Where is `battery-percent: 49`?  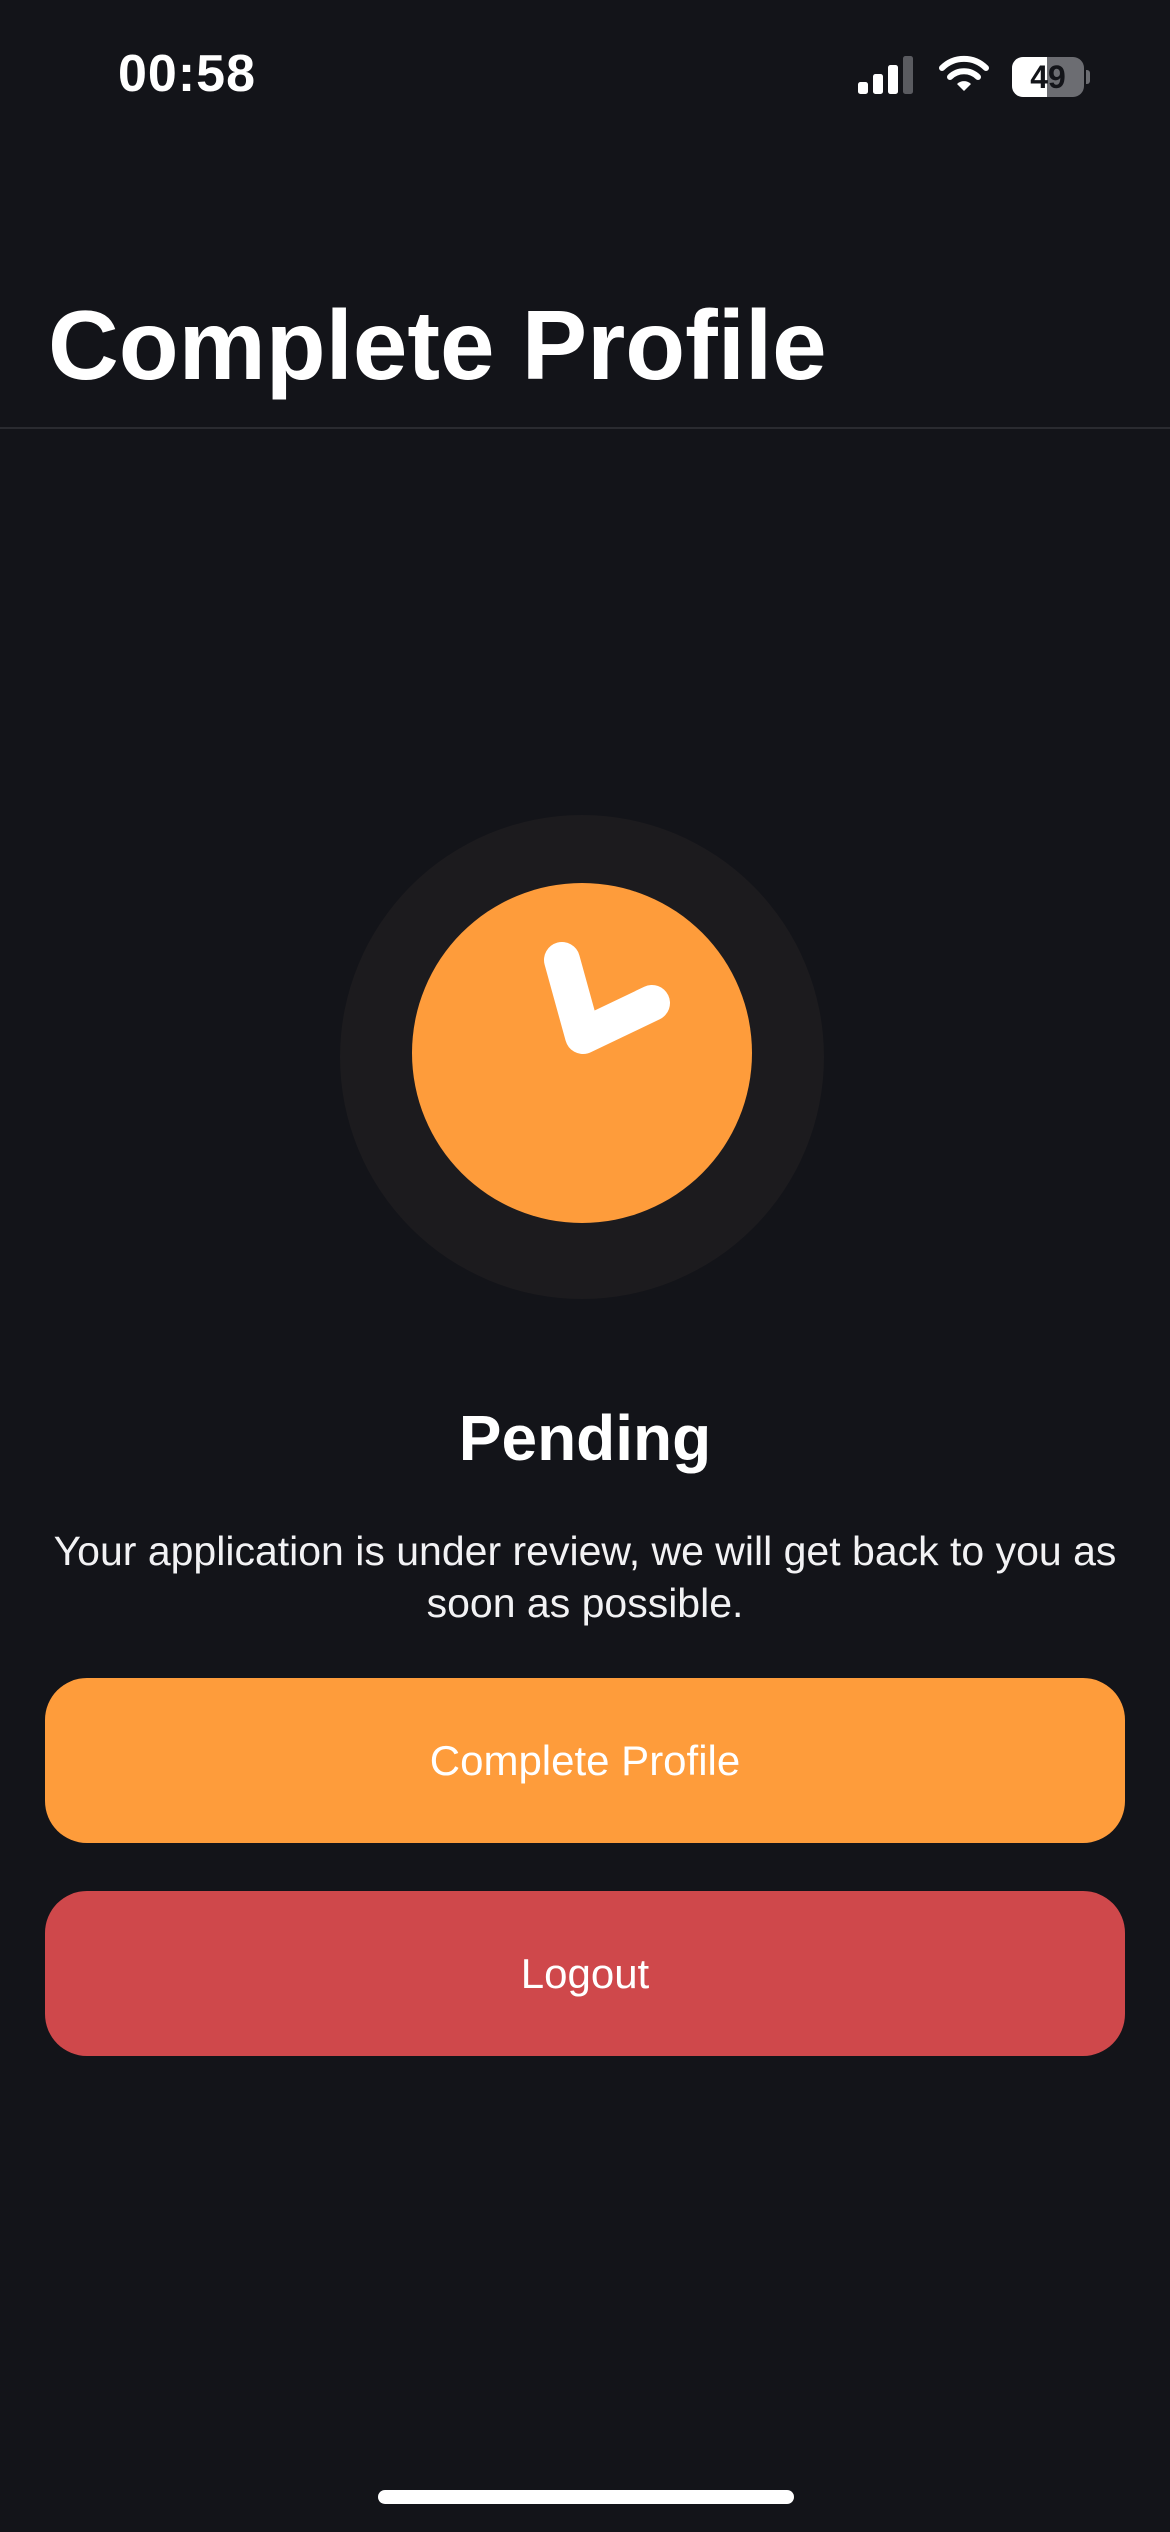 battery-percent: 49 is located at coordinates (1048, 77).